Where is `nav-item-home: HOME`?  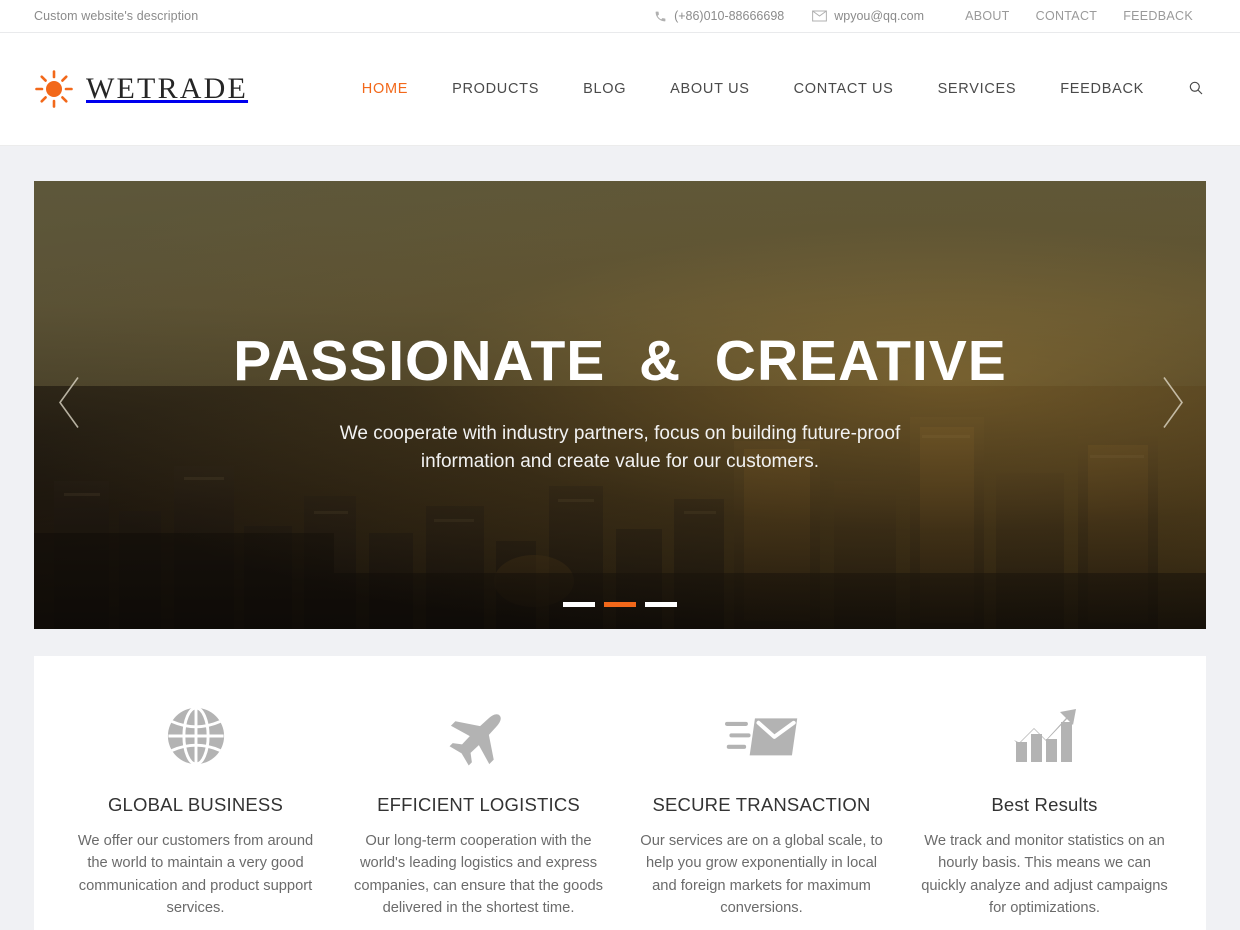 nav-item-home: HOME is located at coordinates (385, 89).